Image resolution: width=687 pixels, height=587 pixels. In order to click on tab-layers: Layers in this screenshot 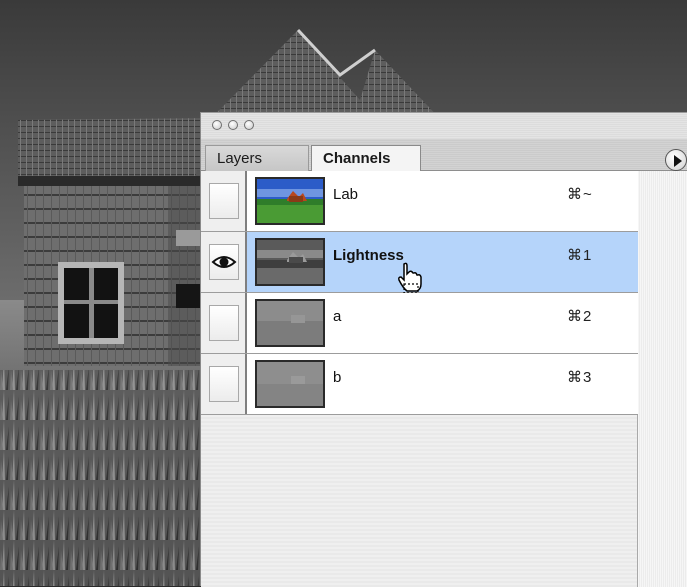, I will do `click(257, 158)`.